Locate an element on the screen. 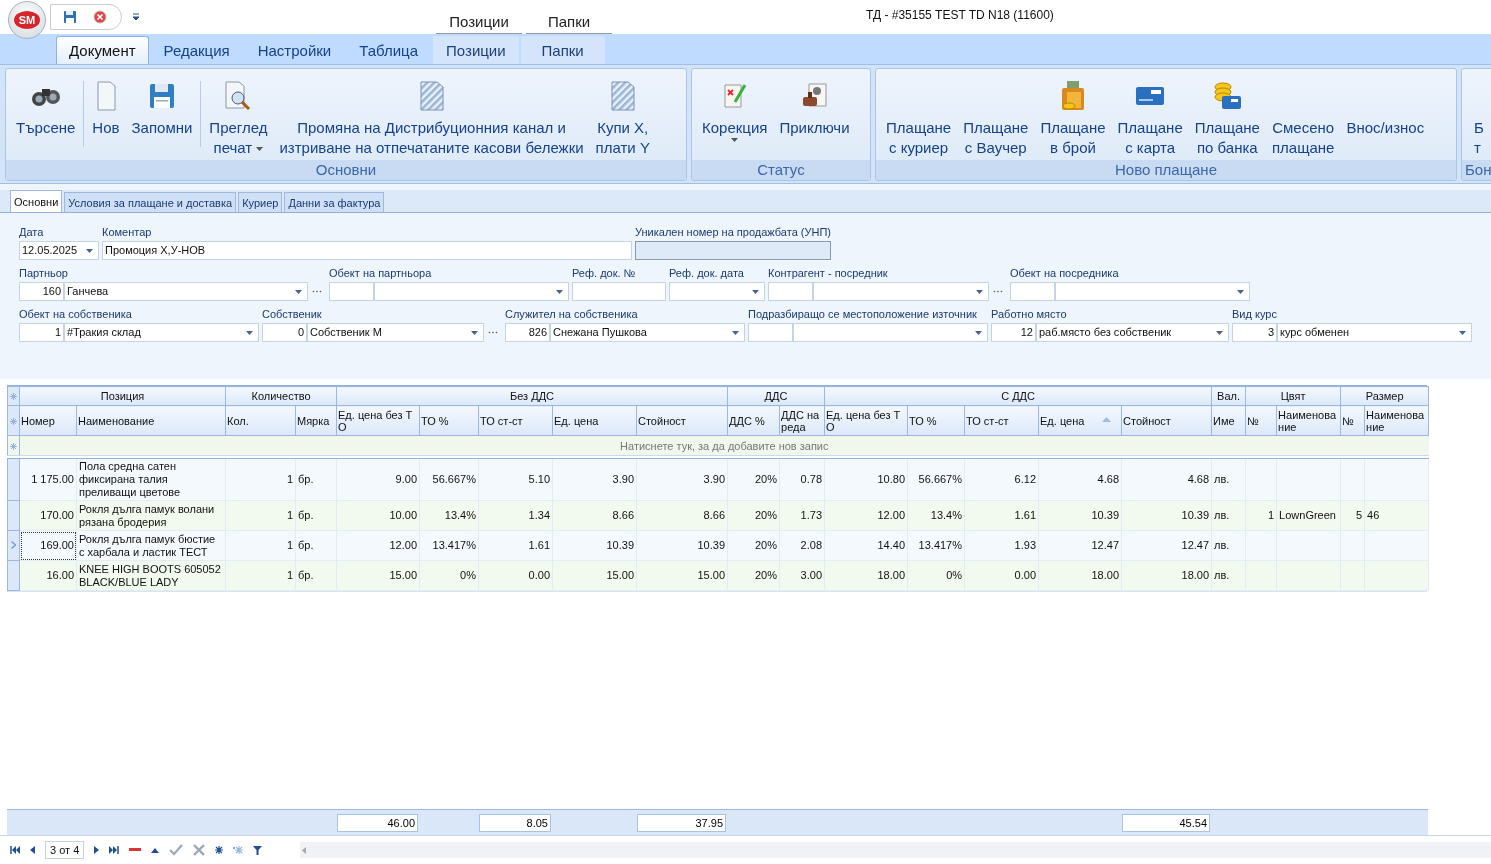 This screenshot has width=1491, height=864. form-tab: Основни is located at coordinates (36, 201).